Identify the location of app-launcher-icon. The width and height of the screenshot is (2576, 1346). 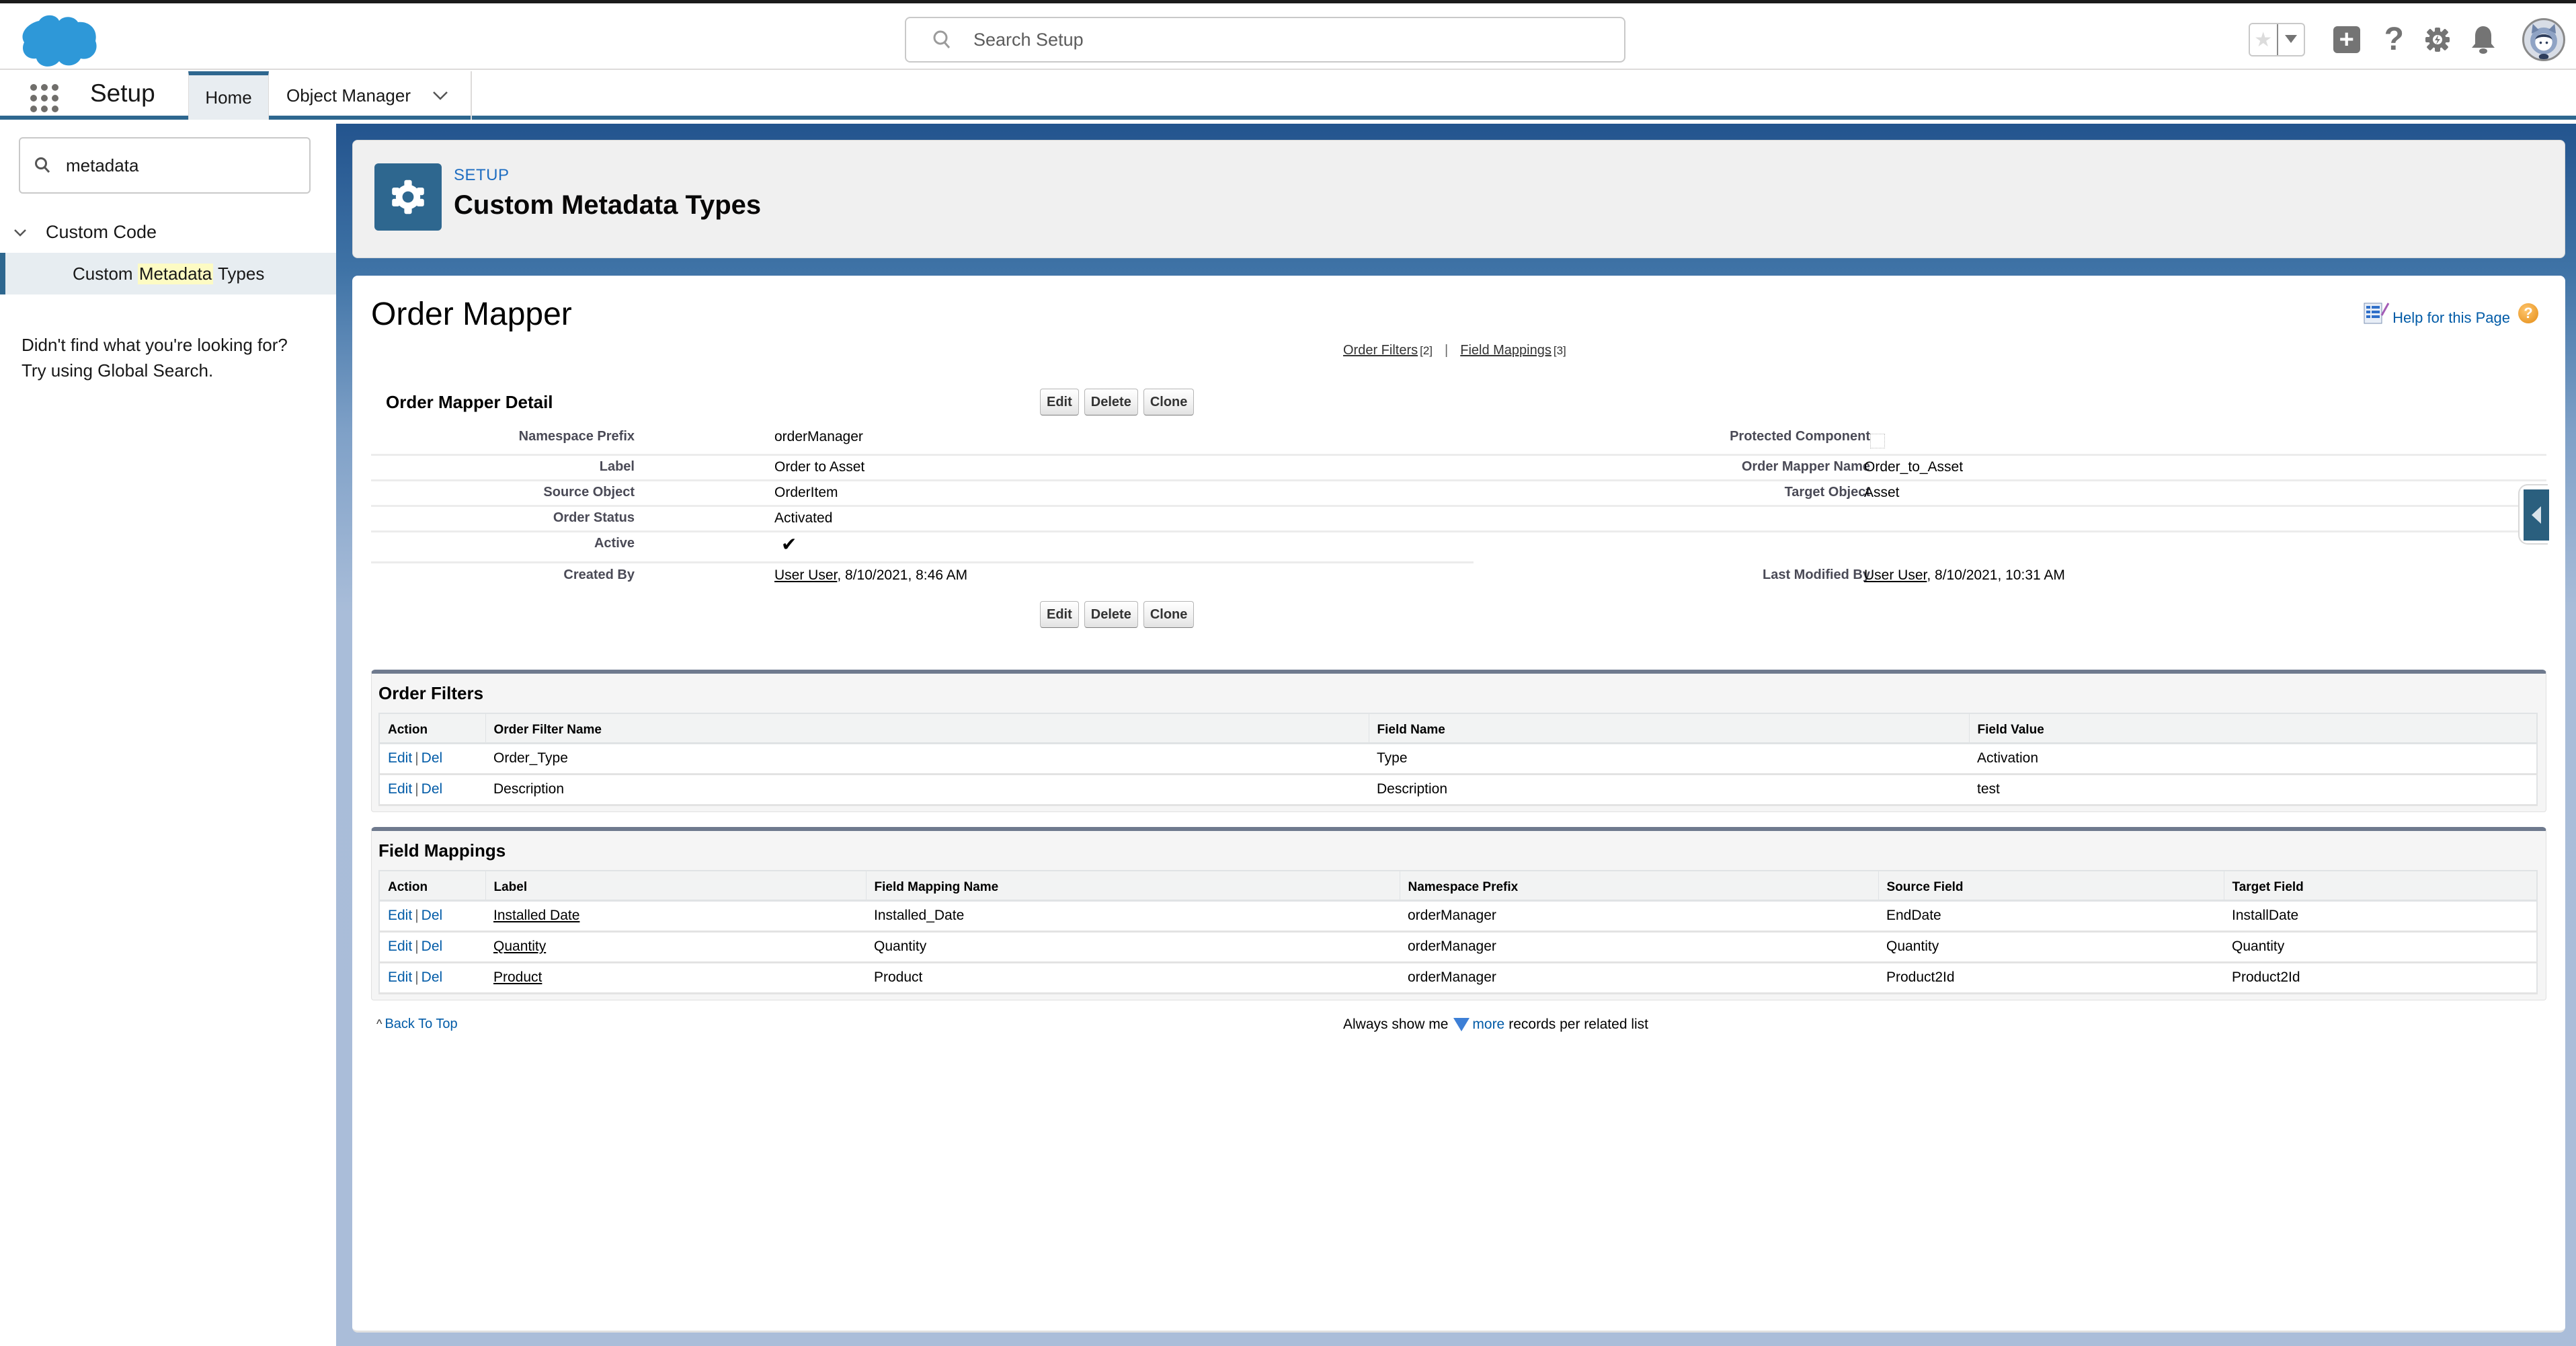
(44, 98).